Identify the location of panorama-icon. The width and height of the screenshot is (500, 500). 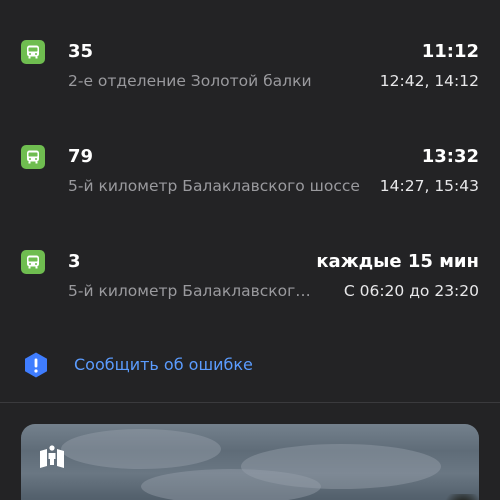
(52, 457).